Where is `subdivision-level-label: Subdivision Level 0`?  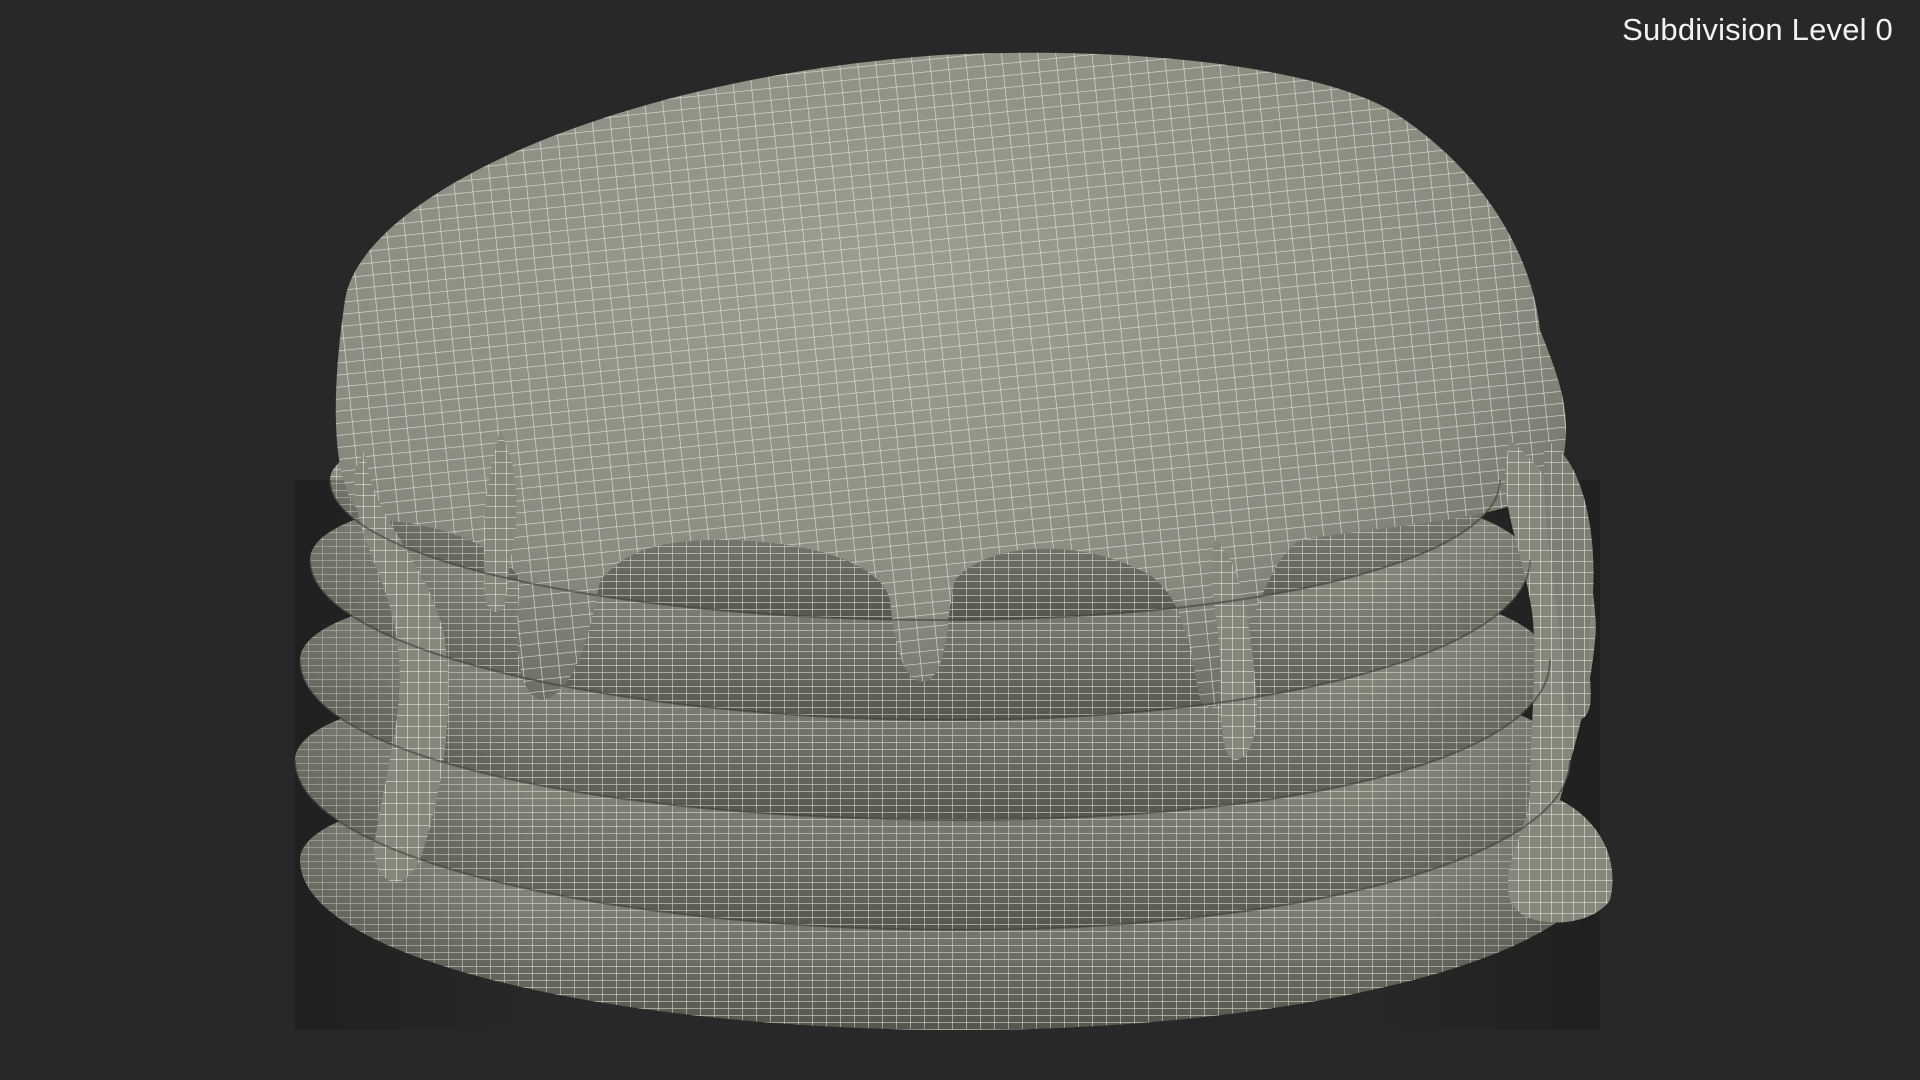 subdivision-level-label: Subdivision Level 0 is located at coordinates (1757, 29).